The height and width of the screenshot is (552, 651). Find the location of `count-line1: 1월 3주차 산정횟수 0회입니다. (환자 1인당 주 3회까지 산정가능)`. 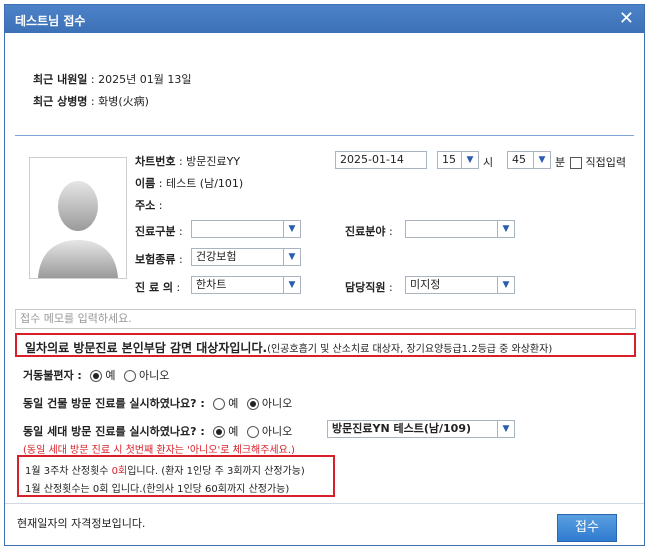

count-line1: 1월 3주차 산정횟수 0회입니다. (환자 1인당 주 3회까지 산정가능) is located at coordinates (165, 469).